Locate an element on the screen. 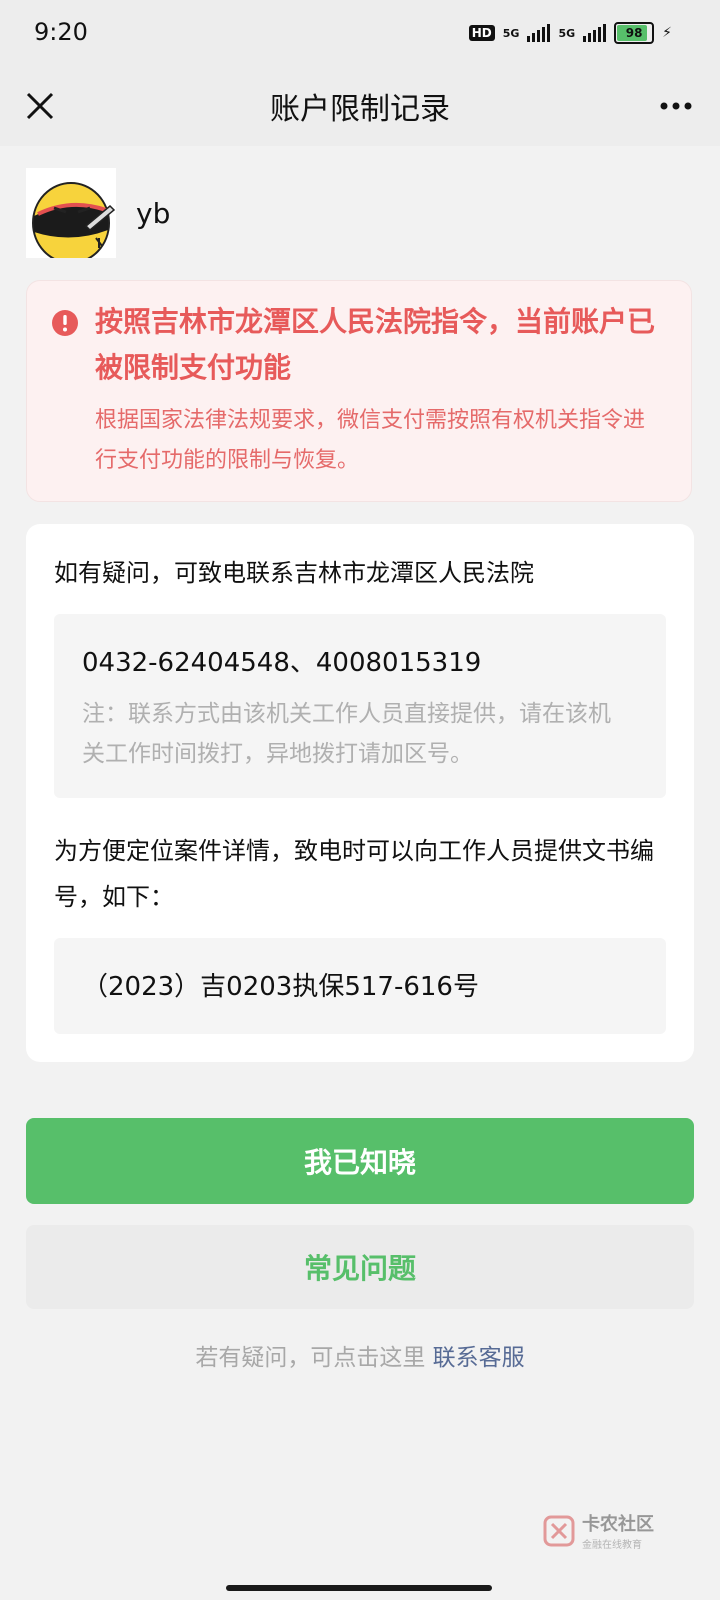 The width and height of the screenshot is (720, 1600). watermark-main: 卡农社区 is located at coordinates (618, 1524).